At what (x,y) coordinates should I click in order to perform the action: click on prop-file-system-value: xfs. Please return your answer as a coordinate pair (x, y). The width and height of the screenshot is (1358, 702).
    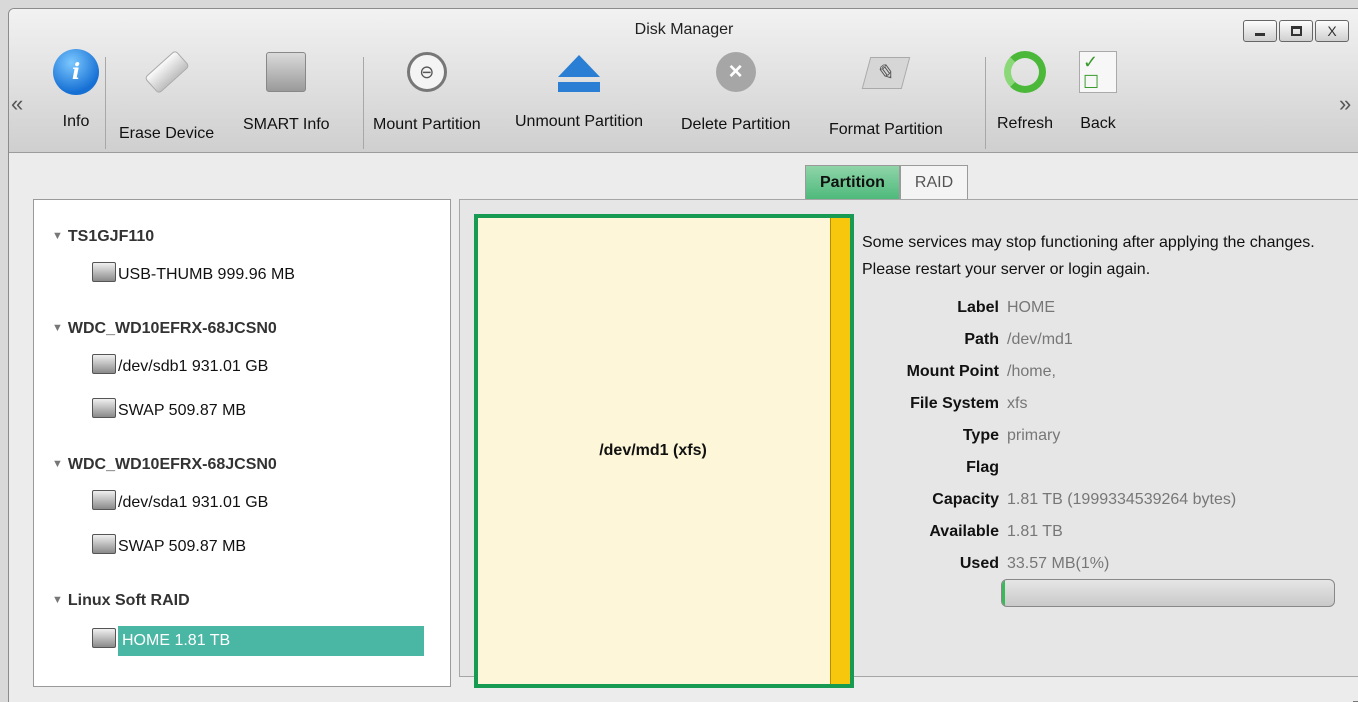
    Looking at the image, I should click on (1017, 403).